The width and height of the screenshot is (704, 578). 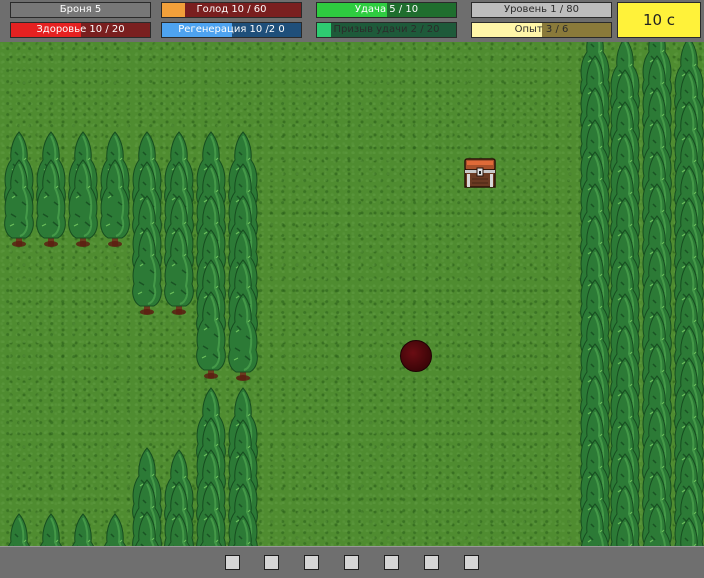 I want to click on luck-summon-label: Призыв удачи 2 / 20, so click(x=386, y=29).